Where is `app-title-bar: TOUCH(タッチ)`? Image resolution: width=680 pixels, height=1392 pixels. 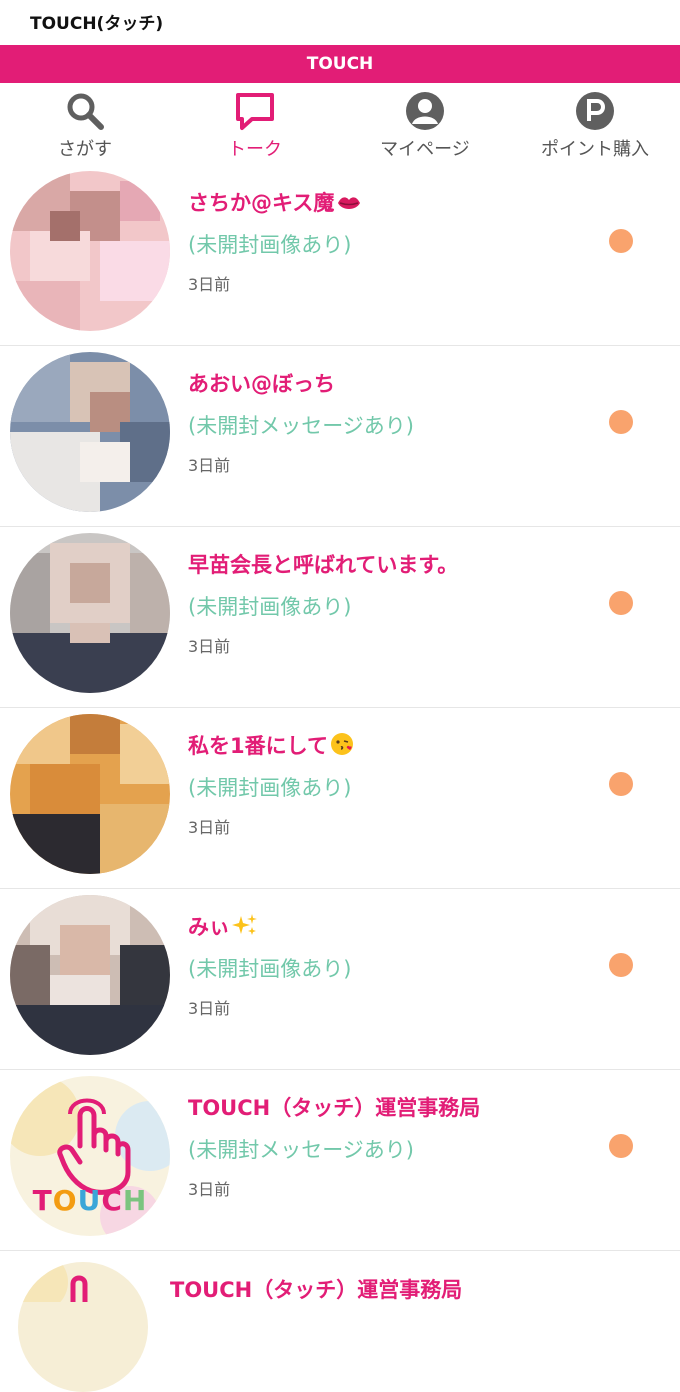 app-title-bar: TOUCH(タッチ) is located at coordinates (340, 22).